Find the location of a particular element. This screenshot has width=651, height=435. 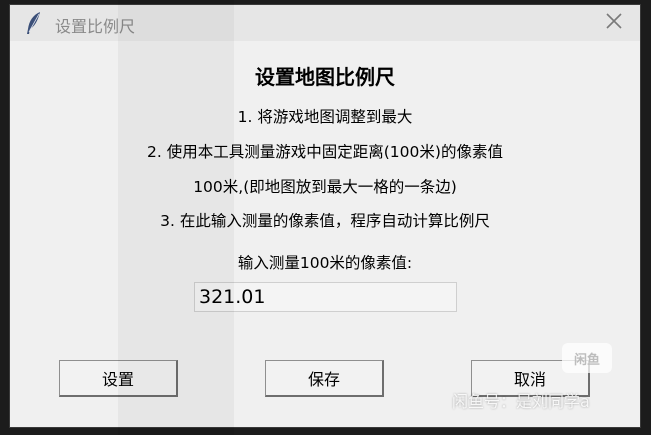

window-title: 设置比例尺 is located at coordinates (95, 26).